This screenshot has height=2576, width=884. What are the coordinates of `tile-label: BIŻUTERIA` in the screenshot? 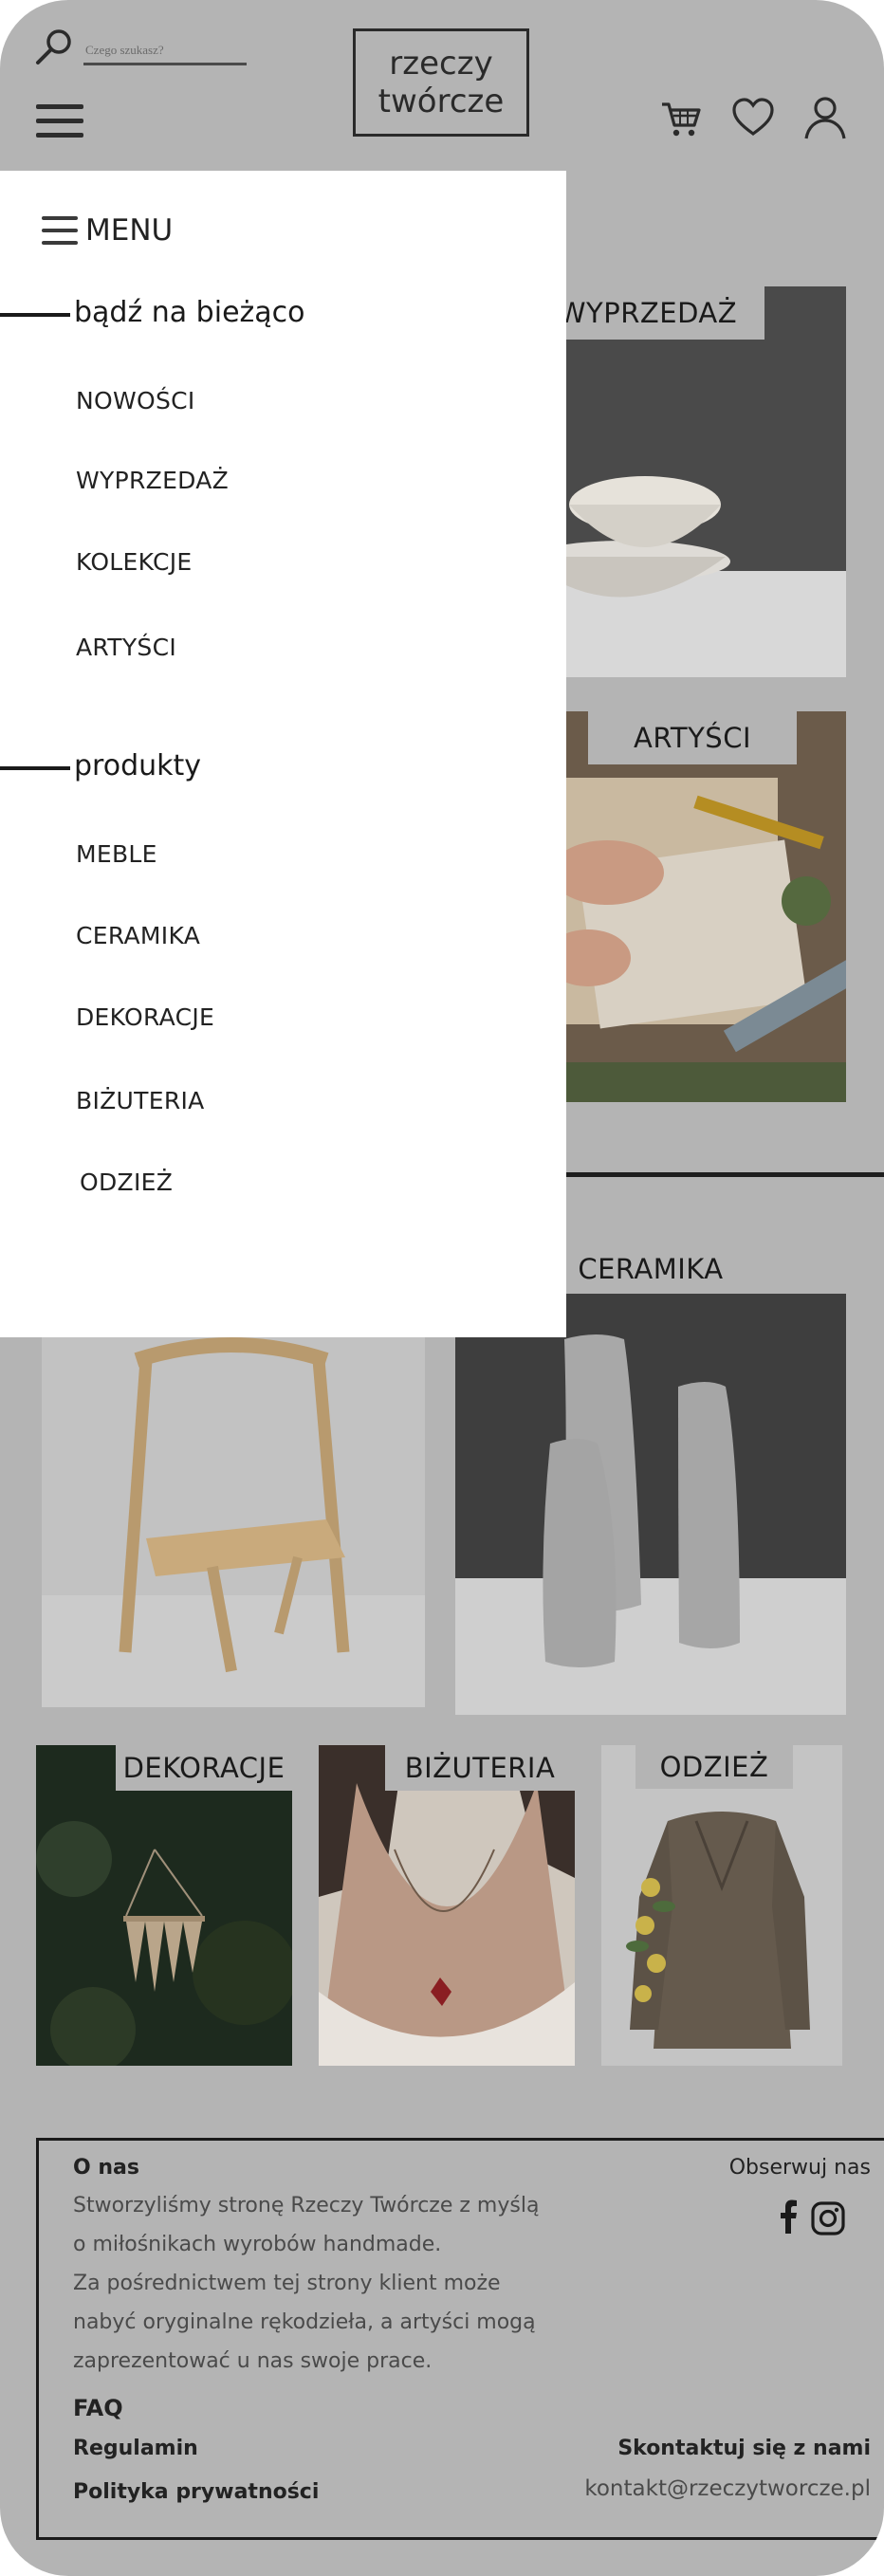 It's located at (480, 1768).